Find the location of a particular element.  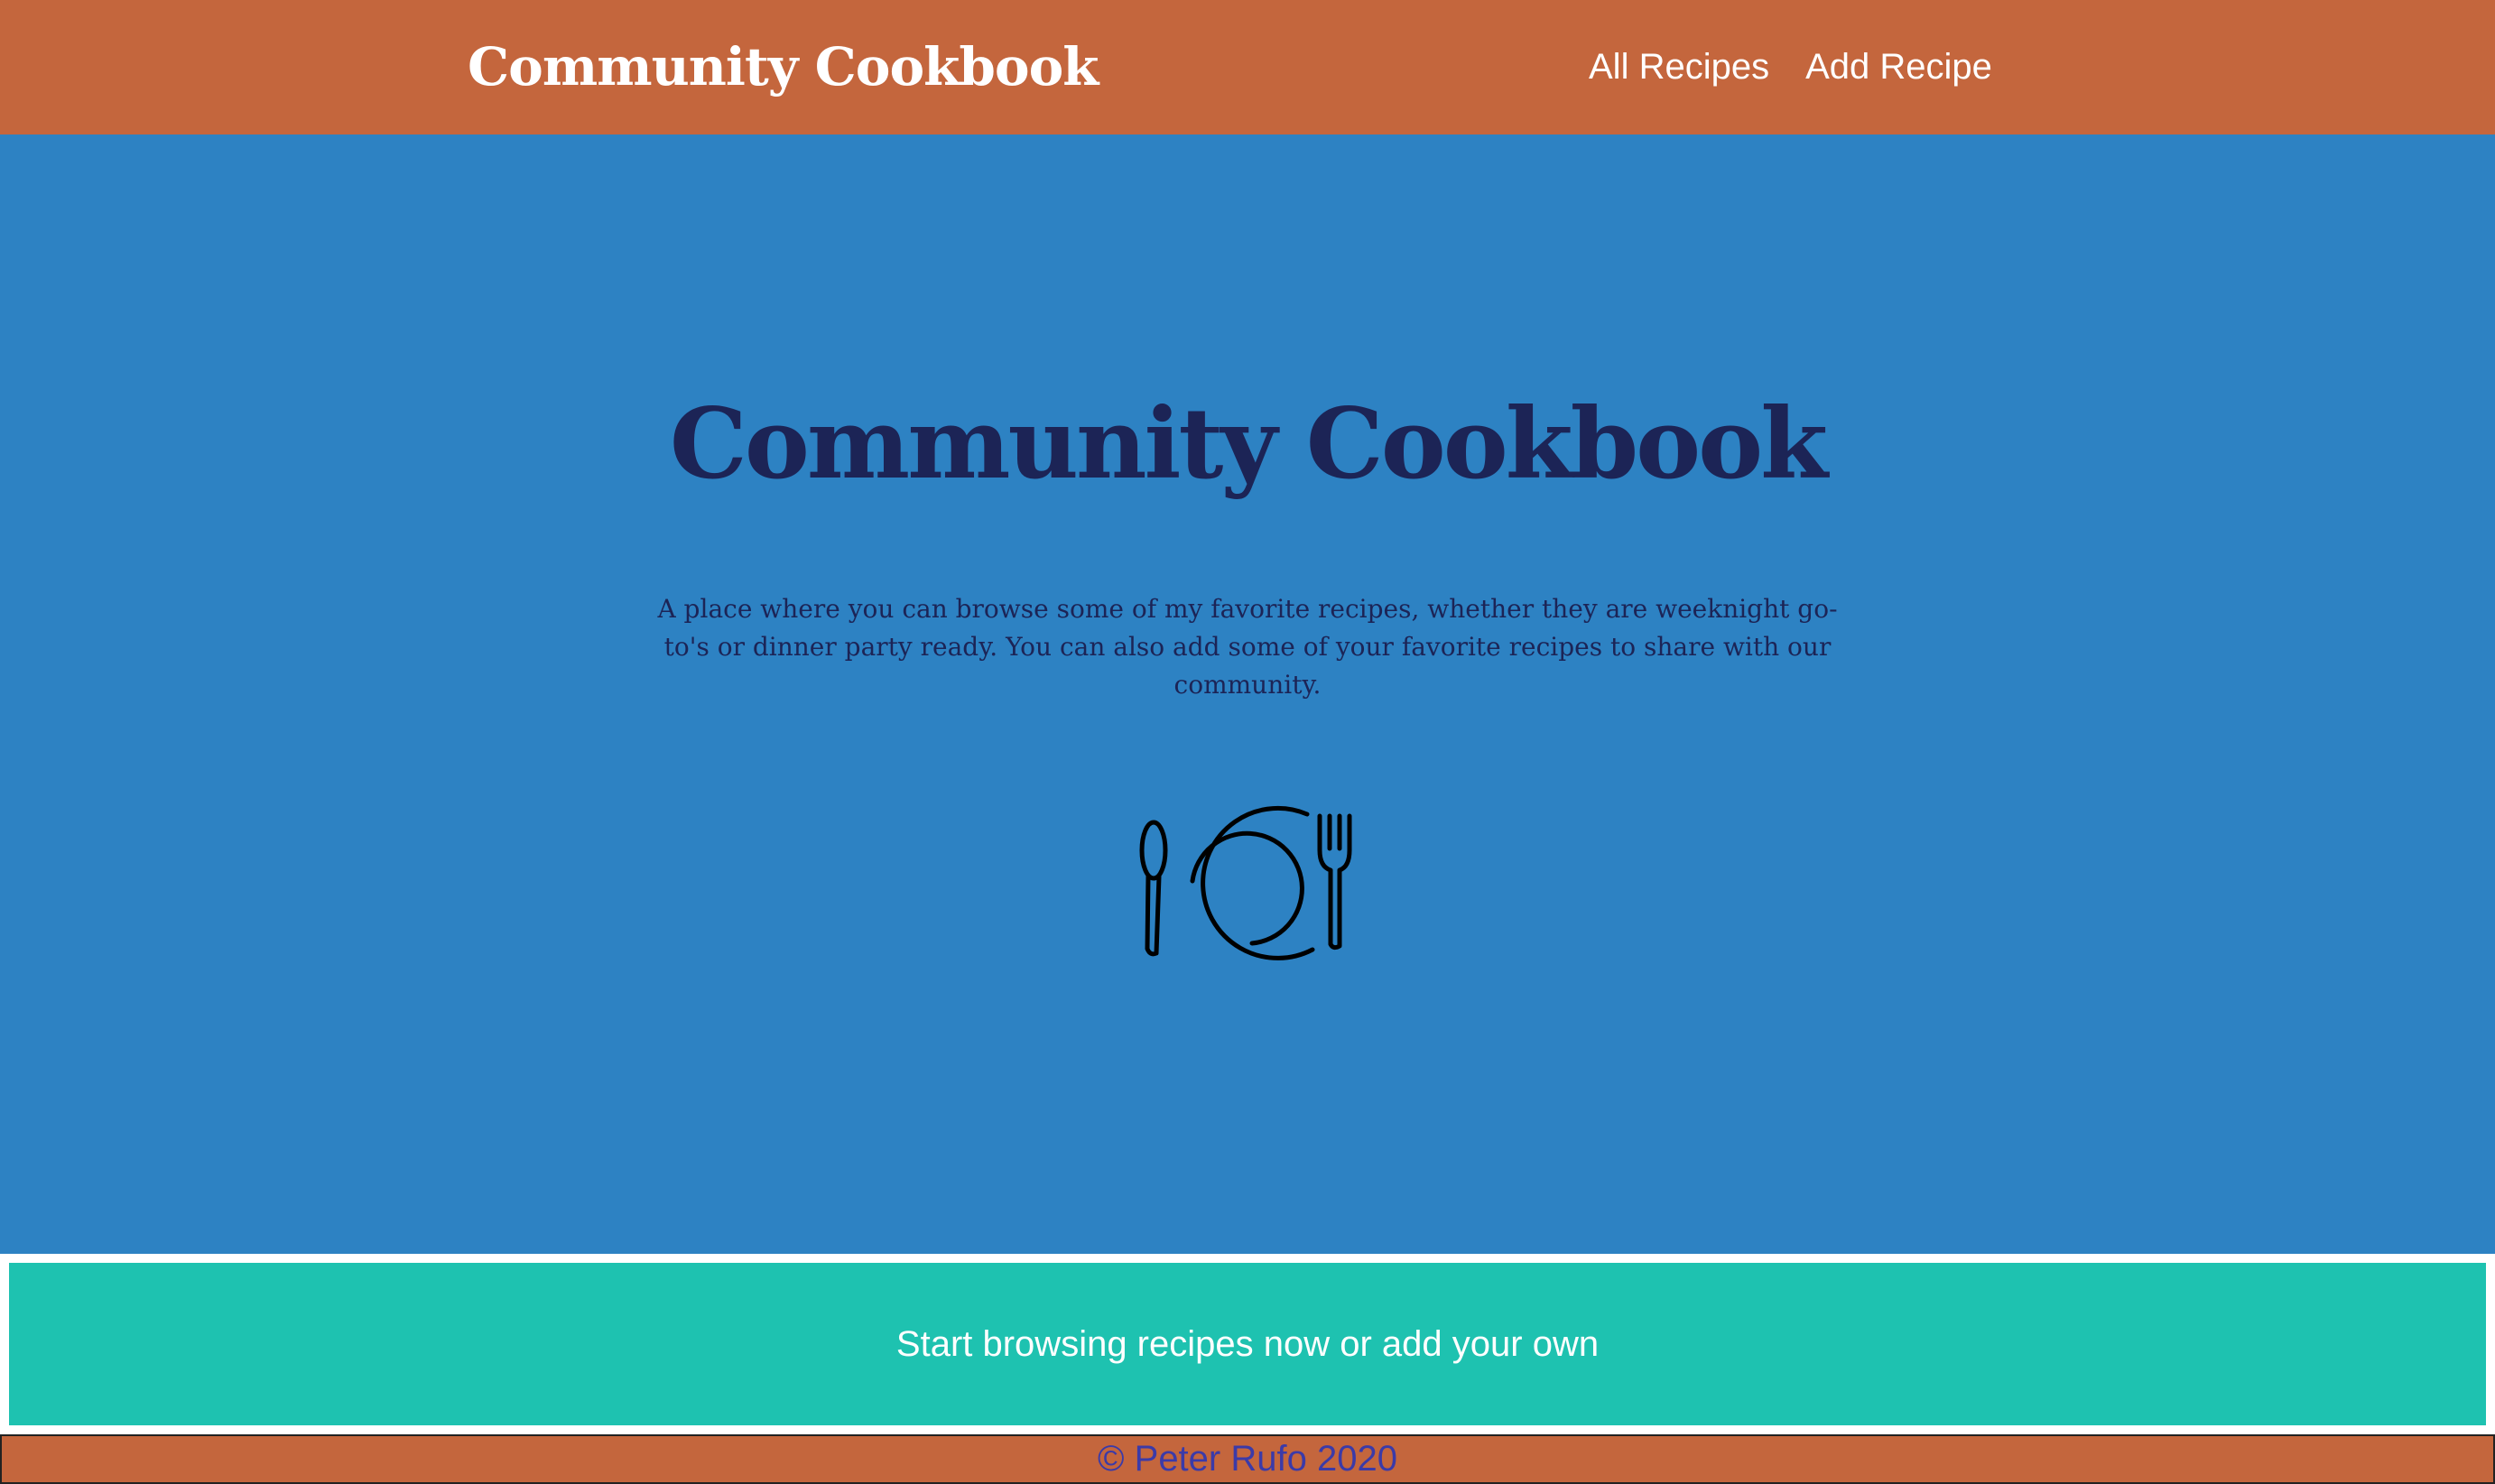

plate-spoon-fork-icon is located at coordinates (1245, 883).